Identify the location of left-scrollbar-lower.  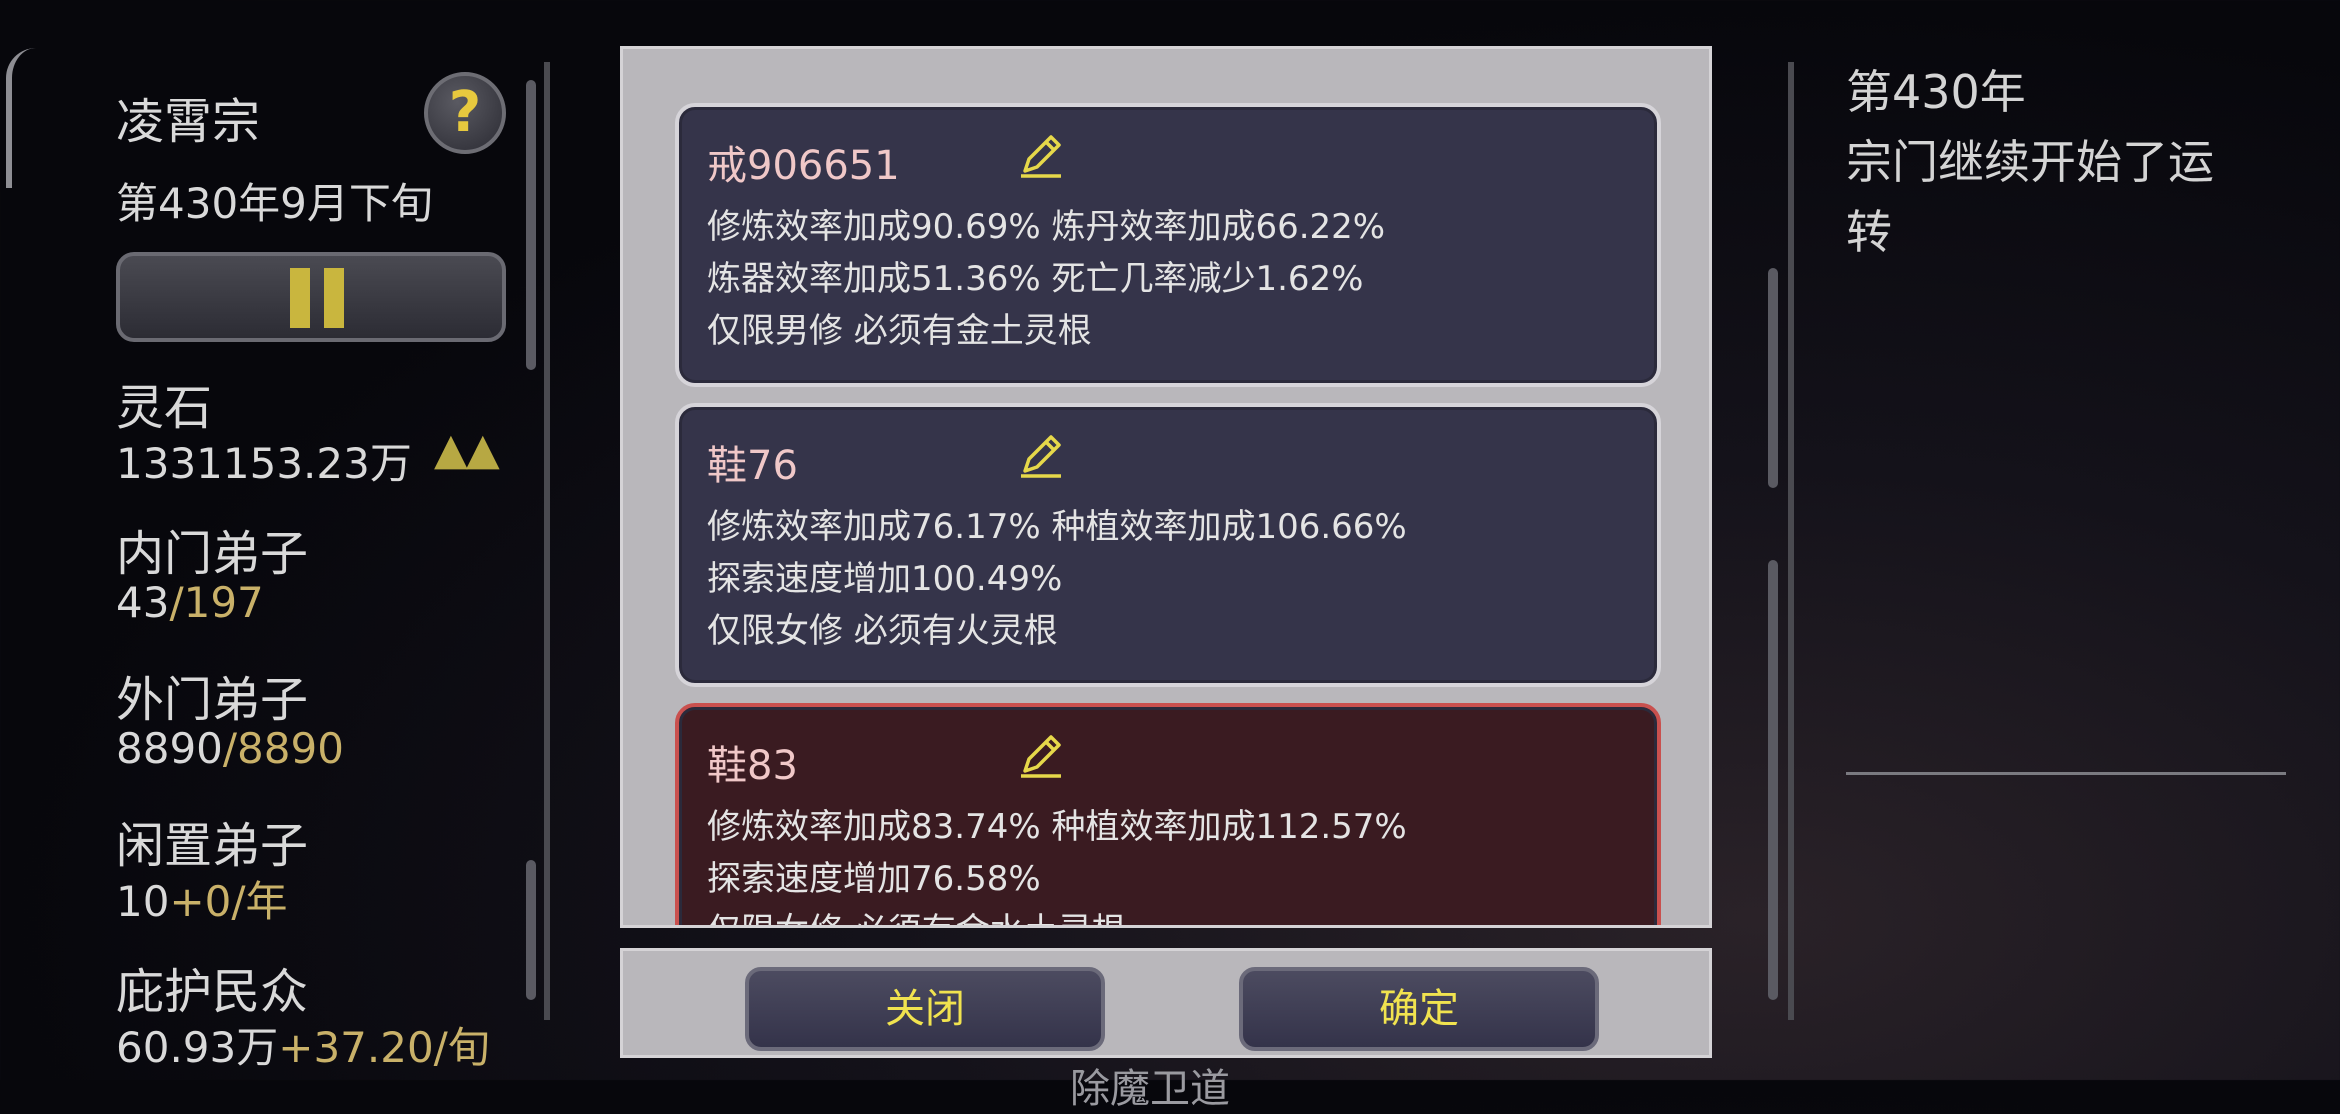
(531, 930).